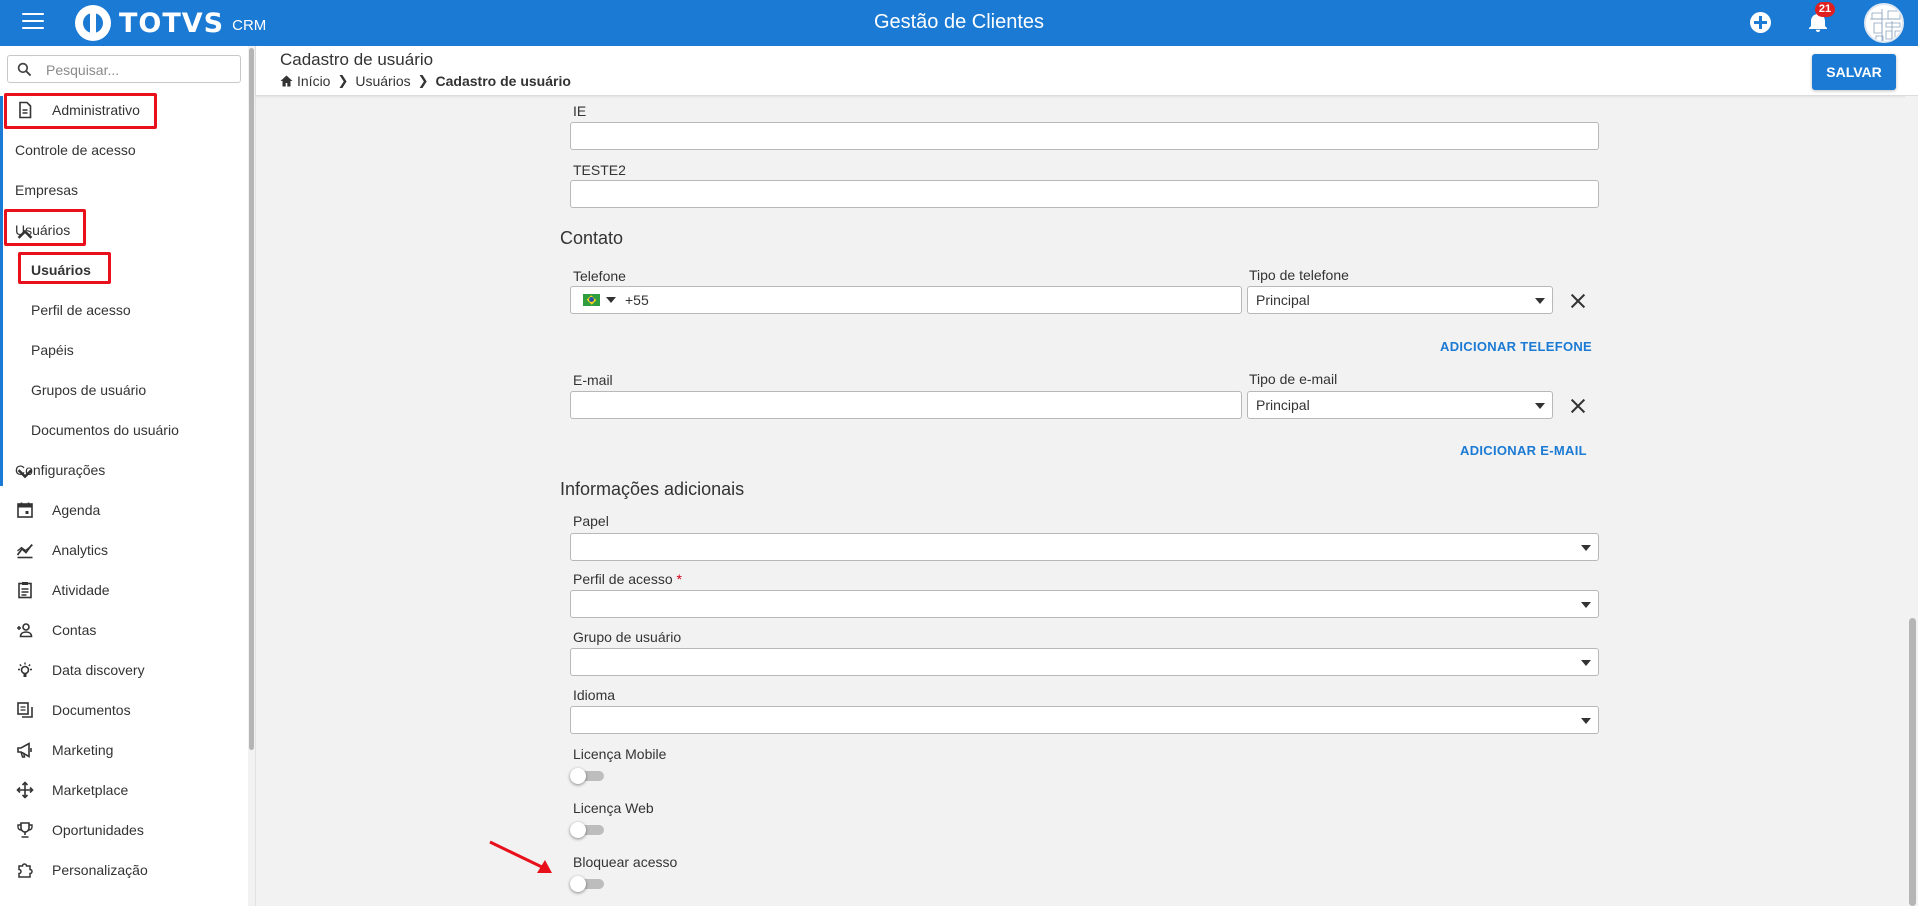 This screenshot has width=1918, height=906. Describe the element at coordinates (1578, 406) in the screenshot. I see `remove-email-icon` at that location.